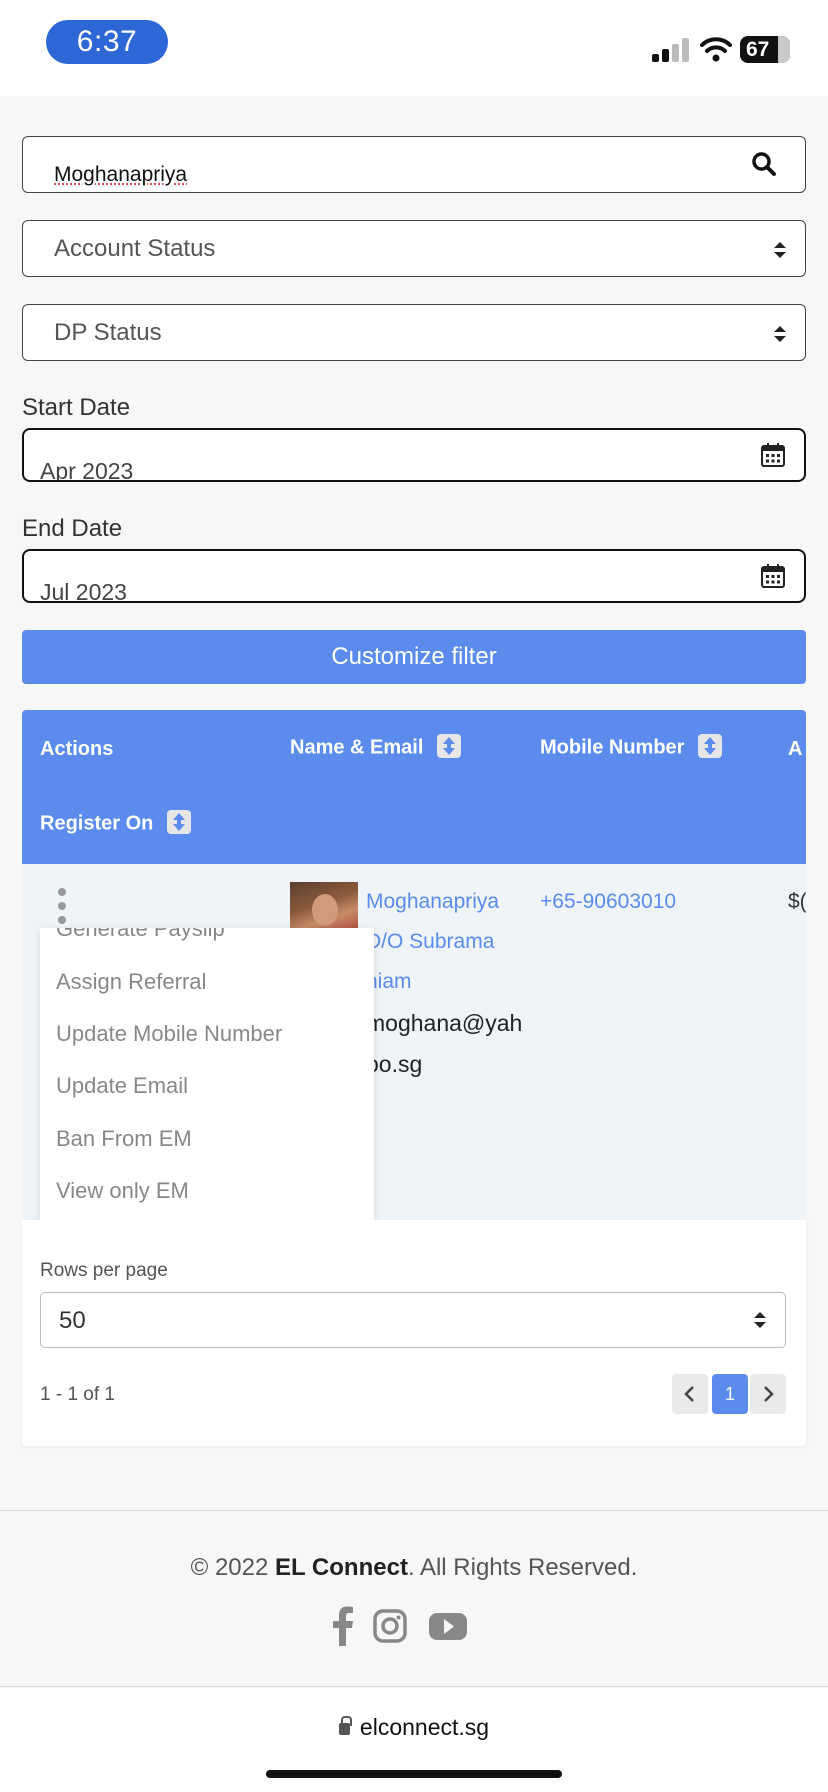 The image size is (828, 1792). What do you see at coordinates (76, 407) in the screenshot?
I see `start-date-label: Start Date` at bounding box center [76, 407].